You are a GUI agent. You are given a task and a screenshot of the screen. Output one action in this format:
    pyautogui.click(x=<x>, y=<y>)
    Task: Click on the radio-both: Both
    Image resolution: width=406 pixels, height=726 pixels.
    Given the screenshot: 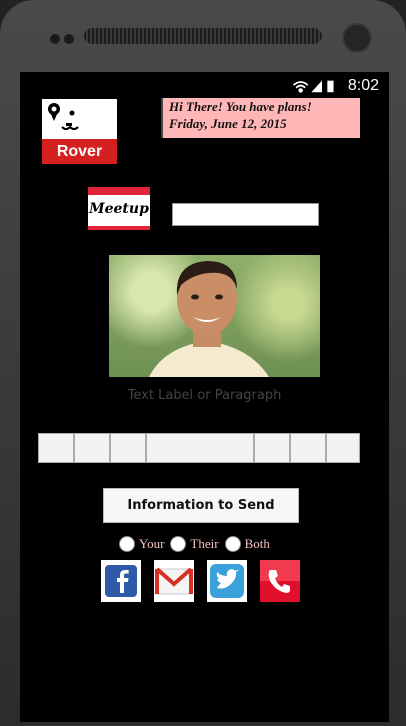 What is the action you would take?
    pyautogui.click(x=247, y=544)
    